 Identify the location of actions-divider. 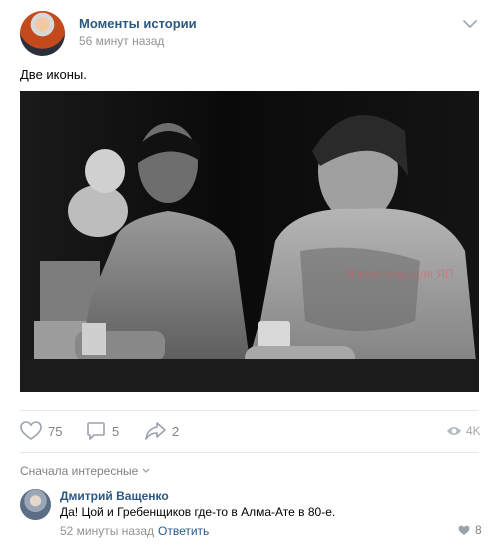
(249, 410).